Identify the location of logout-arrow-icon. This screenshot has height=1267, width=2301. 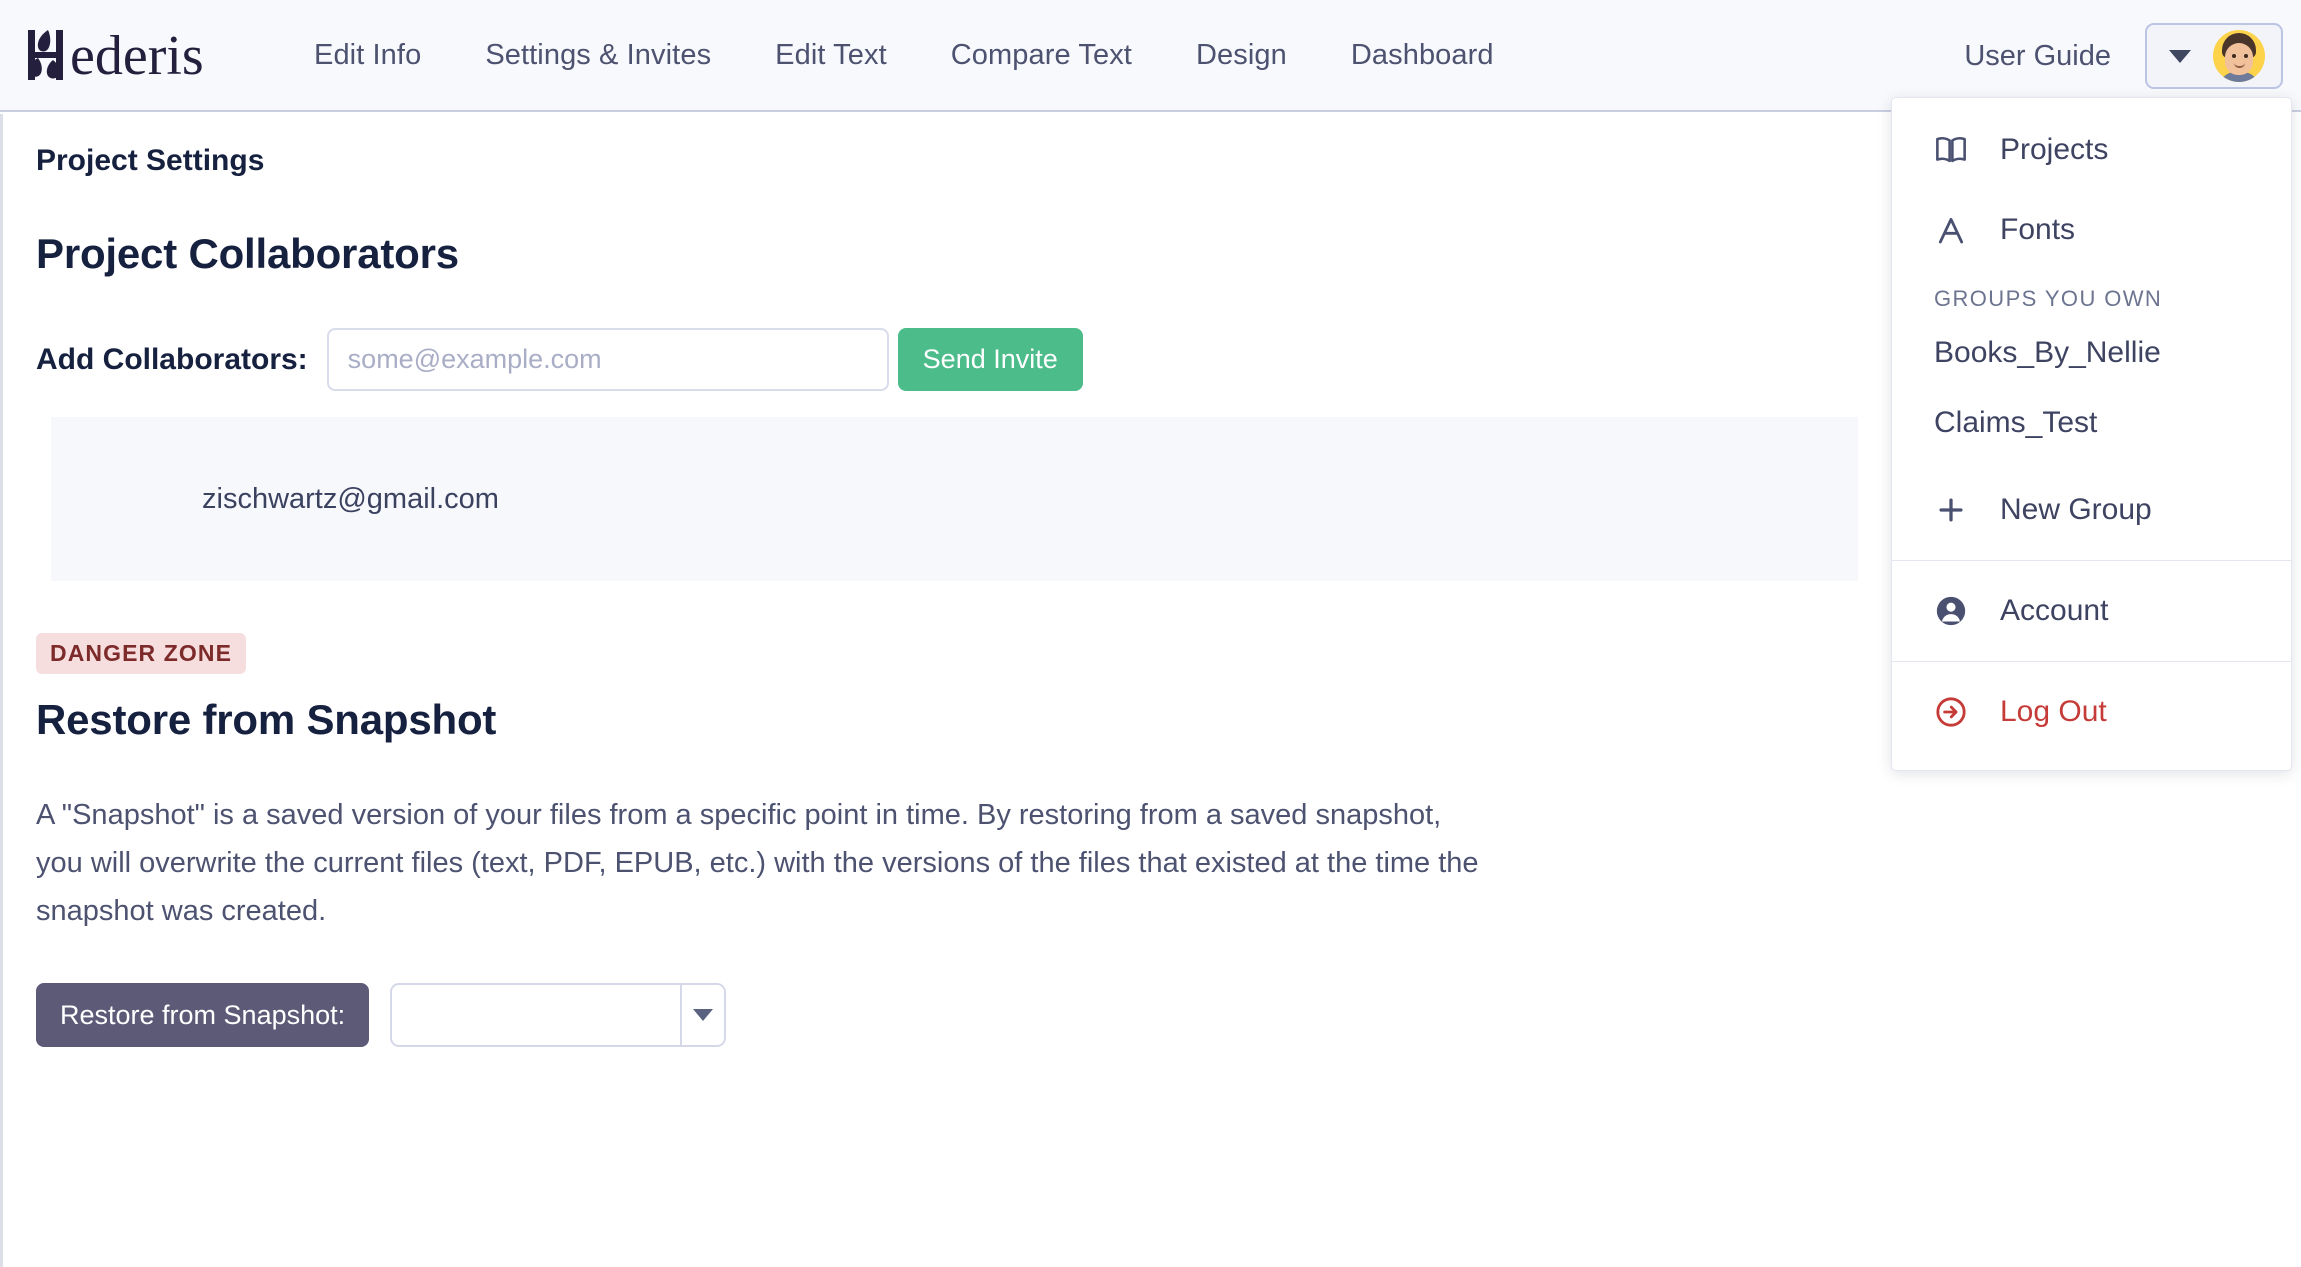
(1954, 712).